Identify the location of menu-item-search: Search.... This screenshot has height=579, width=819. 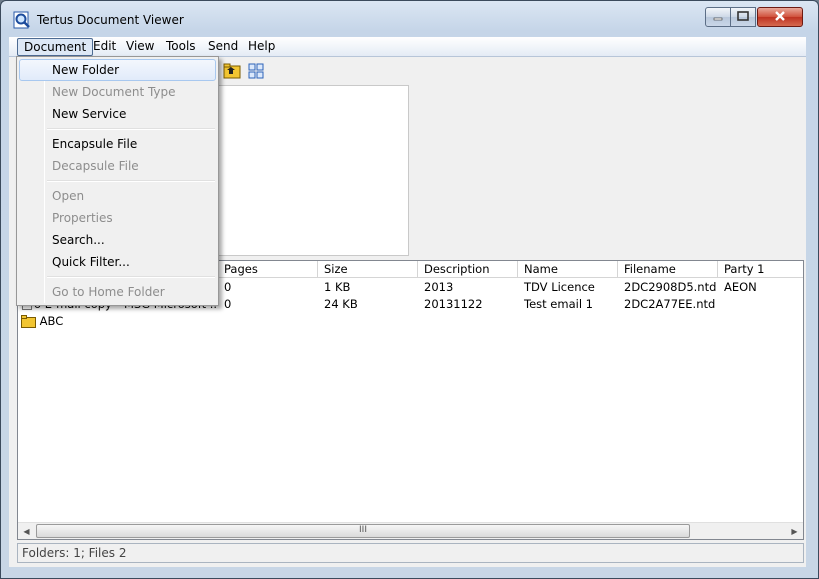
(117, 240).